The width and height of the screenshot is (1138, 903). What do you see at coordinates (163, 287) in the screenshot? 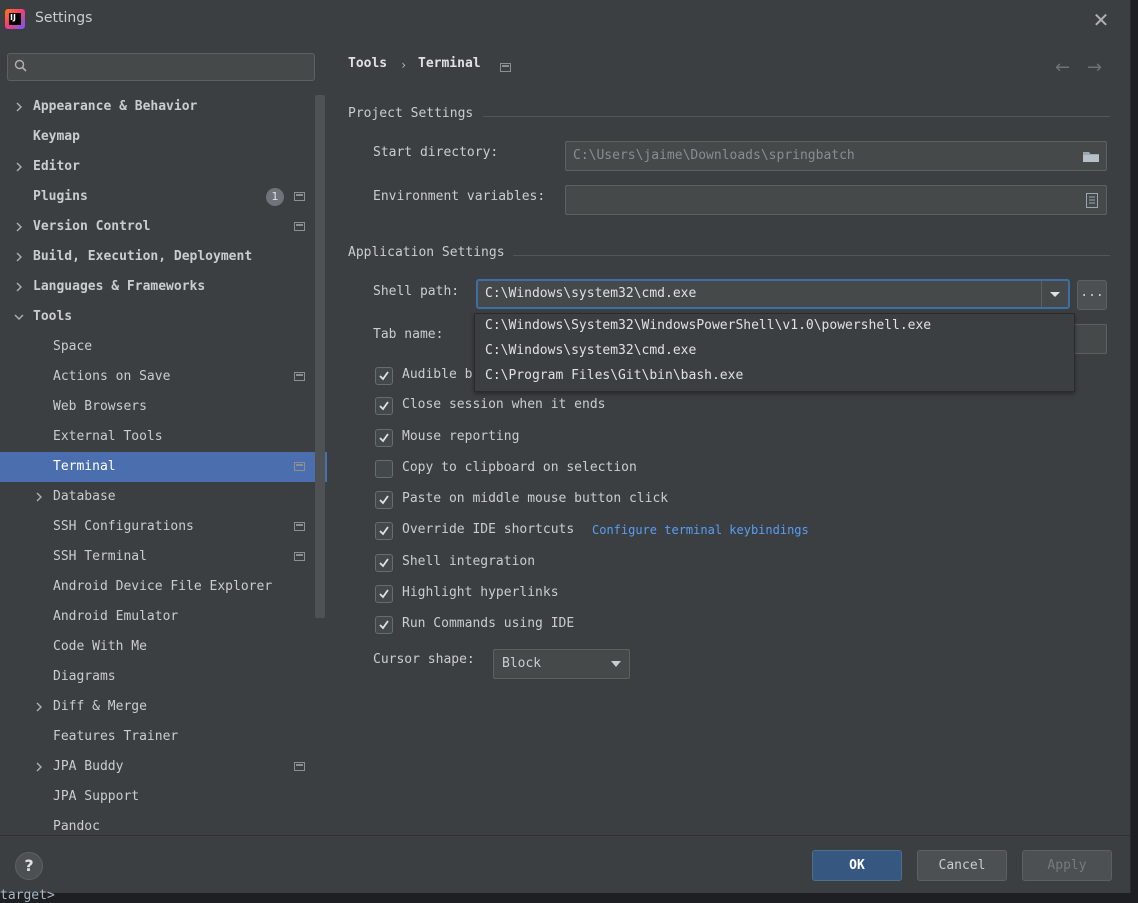
I see `sidebar-item-languages-frameworks: Languages & Frameworks` at bounding box center [163, 287].